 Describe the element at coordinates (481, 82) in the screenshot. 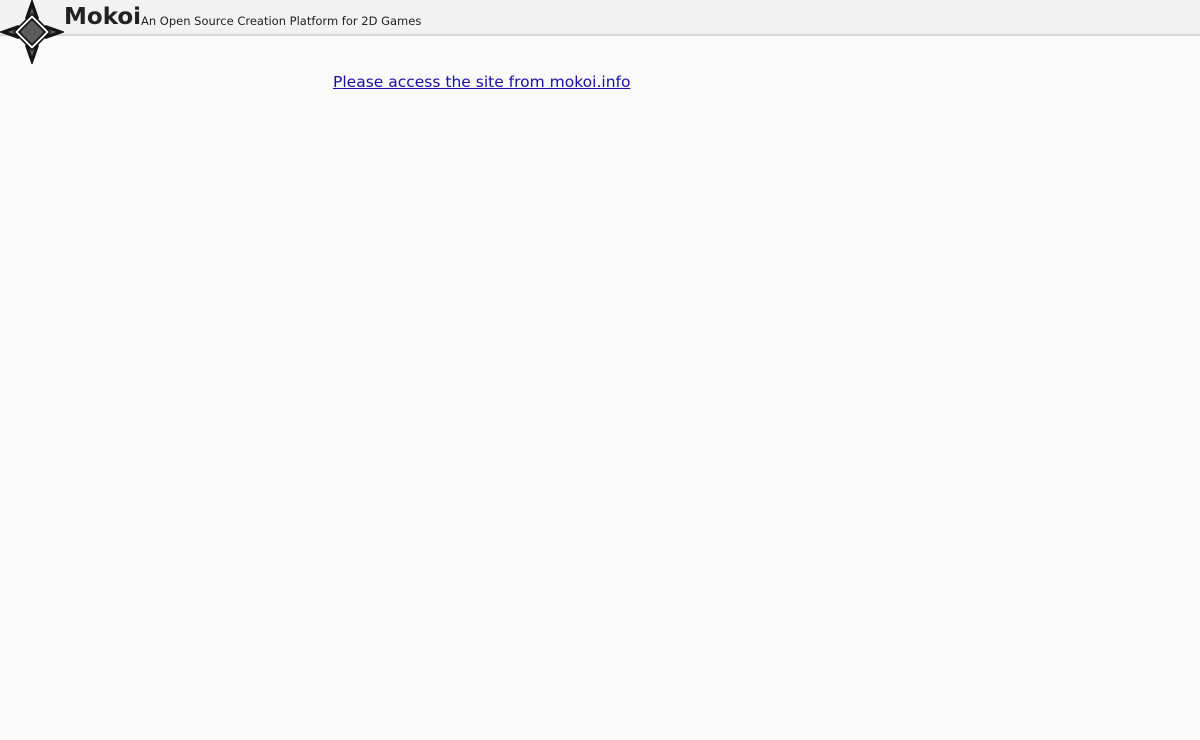

I see `mokoi-info-link: Please access the site from mokoi.info` at that location.